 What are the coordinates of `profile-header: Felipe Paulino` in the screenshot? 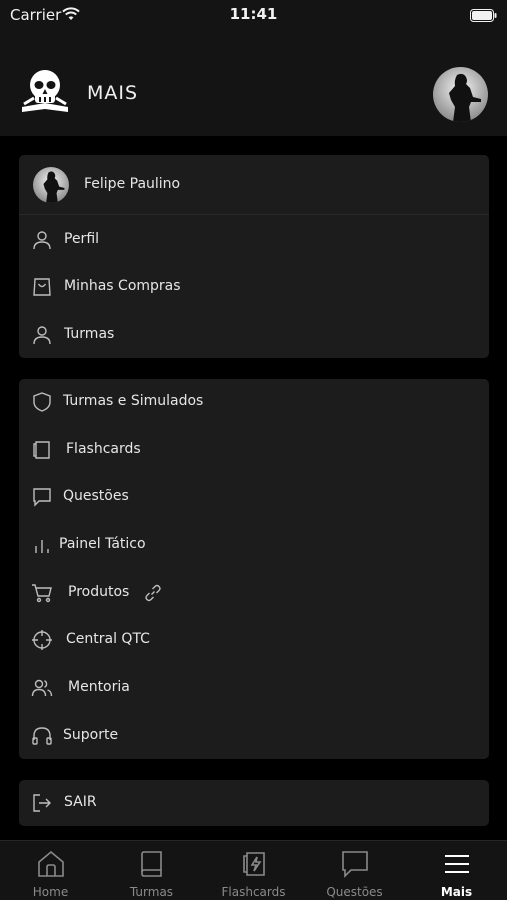 It's located at (254, 185).